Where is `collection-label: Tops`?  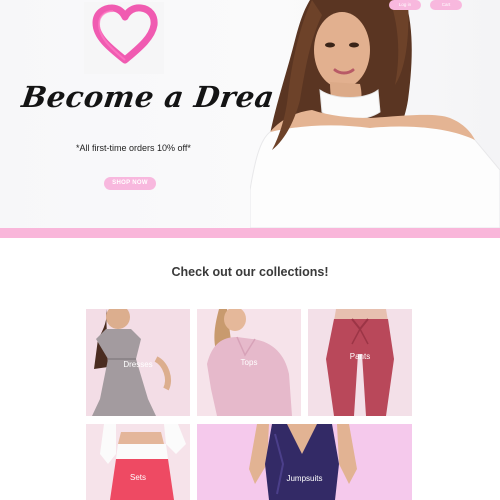
collection-label: Tops is located at coordinates (249, 362).